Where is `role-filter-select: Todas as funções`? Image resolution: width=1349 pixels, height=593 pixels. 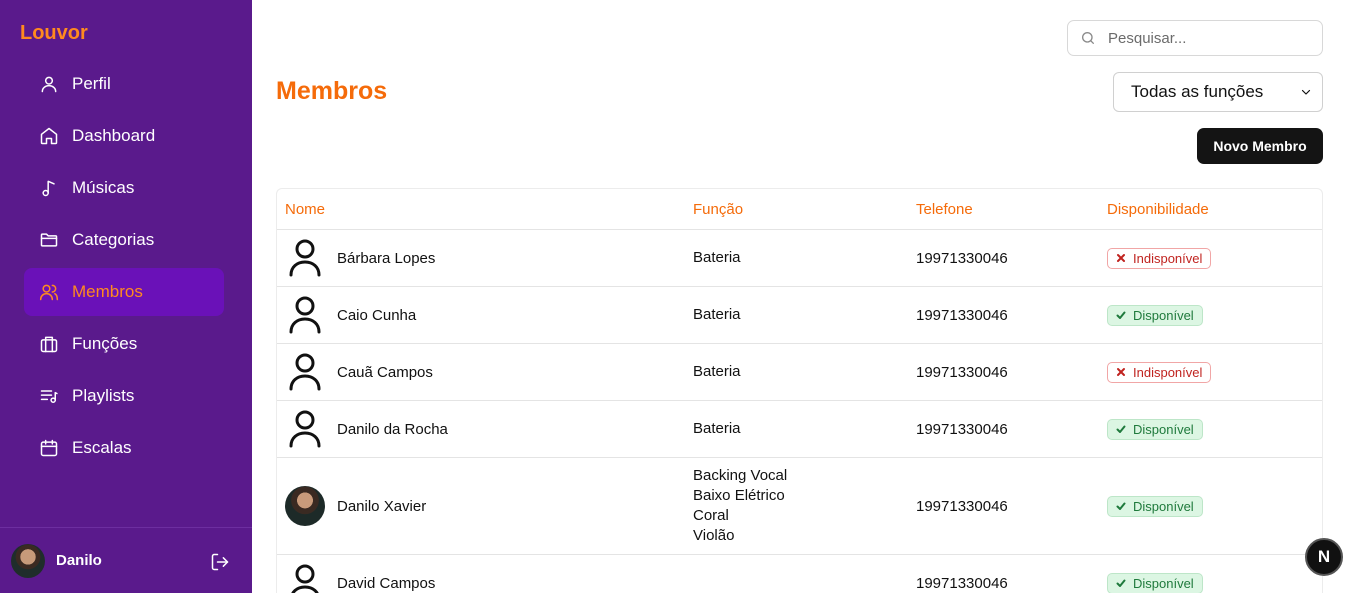
role-filter-select: Todas as funções is located at coordinates (1218, 92).